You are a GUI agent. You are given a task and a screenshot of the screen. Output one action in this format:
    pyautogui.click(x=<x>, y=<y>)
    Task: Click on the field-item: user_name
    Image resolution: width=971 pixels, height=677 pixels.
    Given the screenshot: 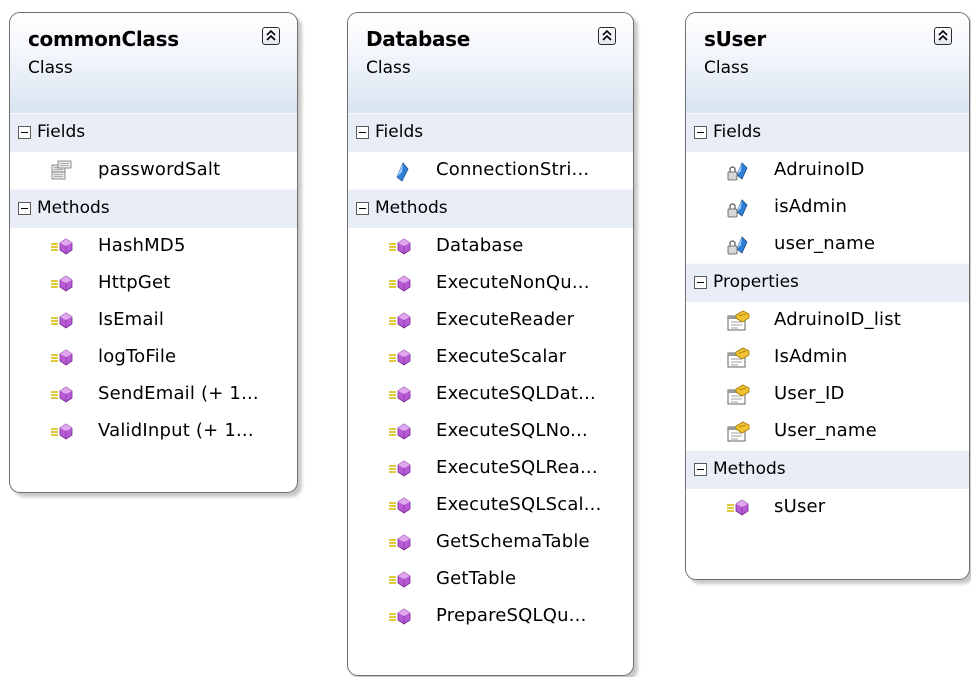 What is the action you would take?
    pyautogui.click(x=827, y=244)
    